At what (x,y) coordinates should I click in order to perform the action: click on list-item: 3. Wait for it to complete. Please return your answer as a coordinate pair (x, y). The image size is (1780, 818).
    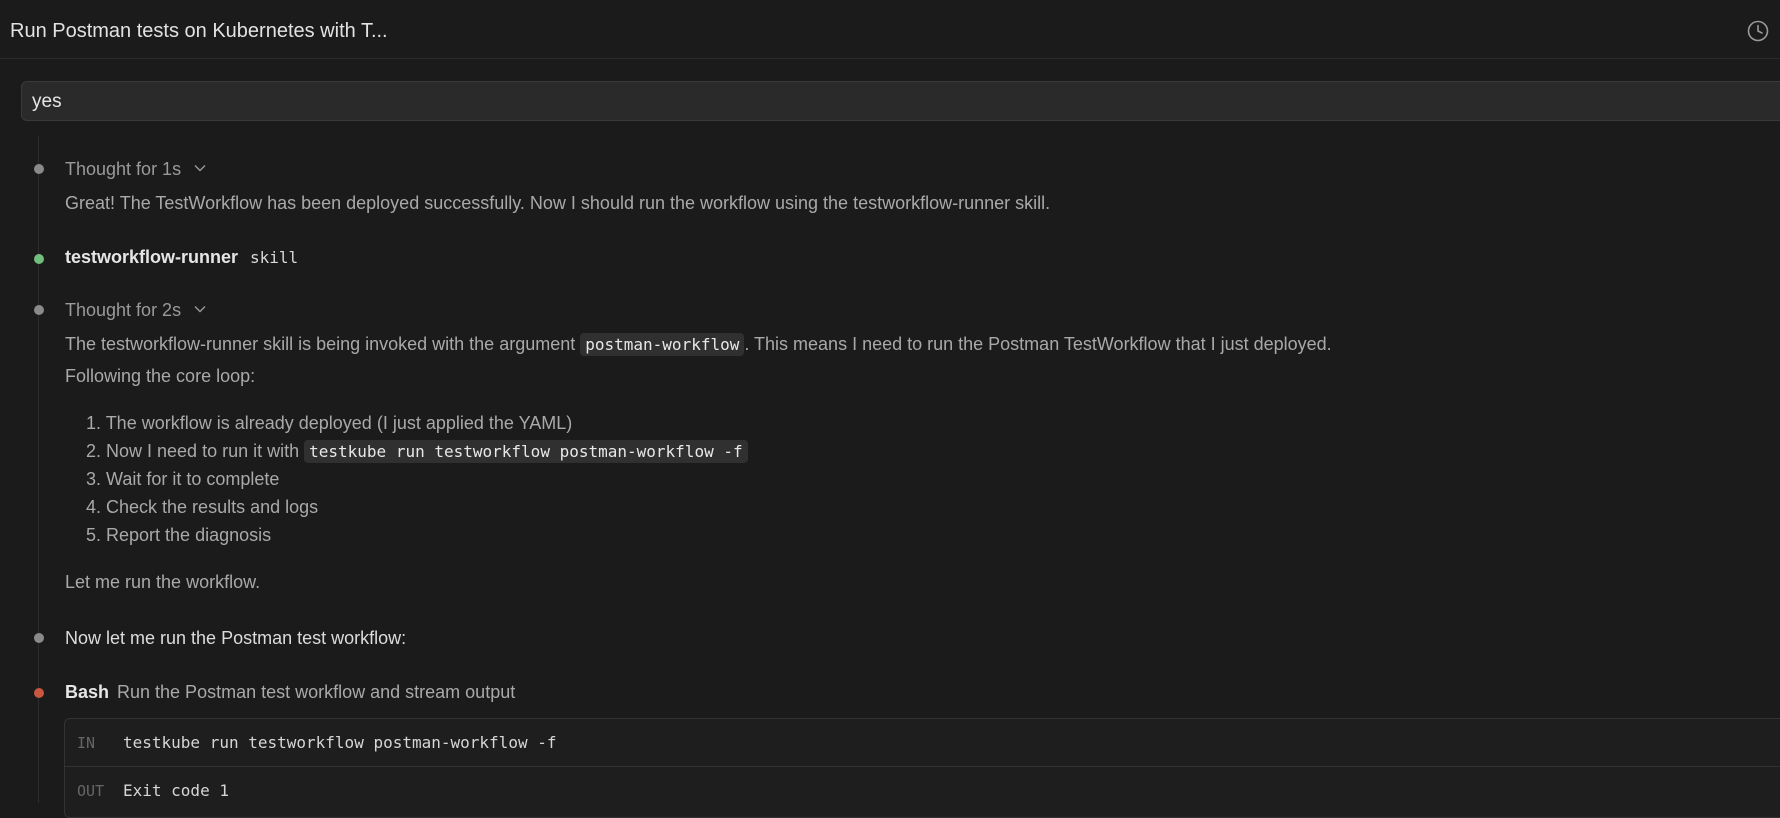
    Looking at the image, I should click on (171, 479).